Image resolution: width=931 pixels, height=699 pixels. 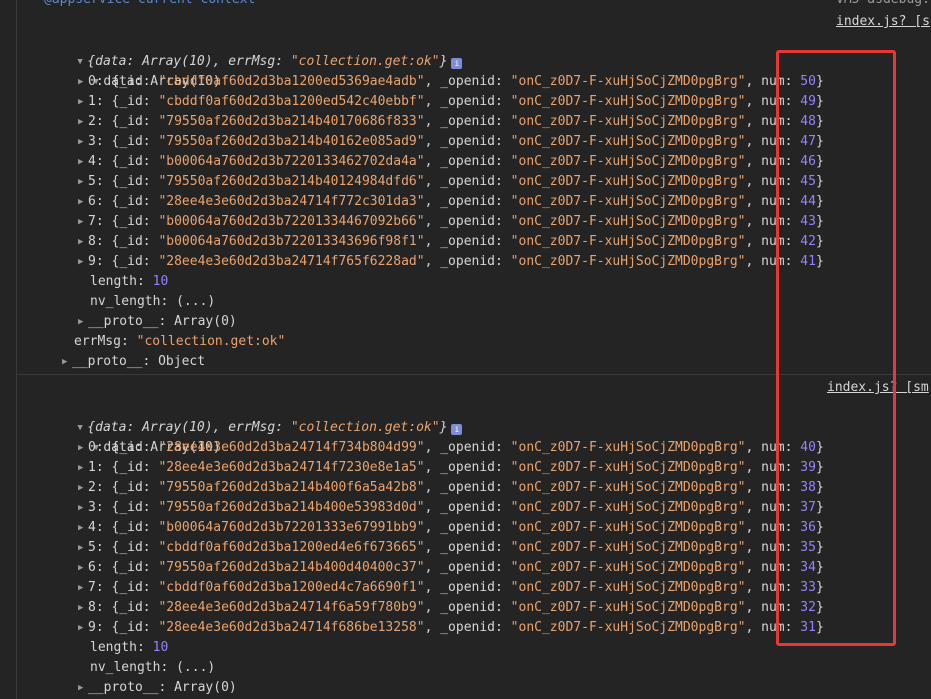 I want to click on outer-proto-row: ▶ __proto__: Object, so click(x=133, y=362).